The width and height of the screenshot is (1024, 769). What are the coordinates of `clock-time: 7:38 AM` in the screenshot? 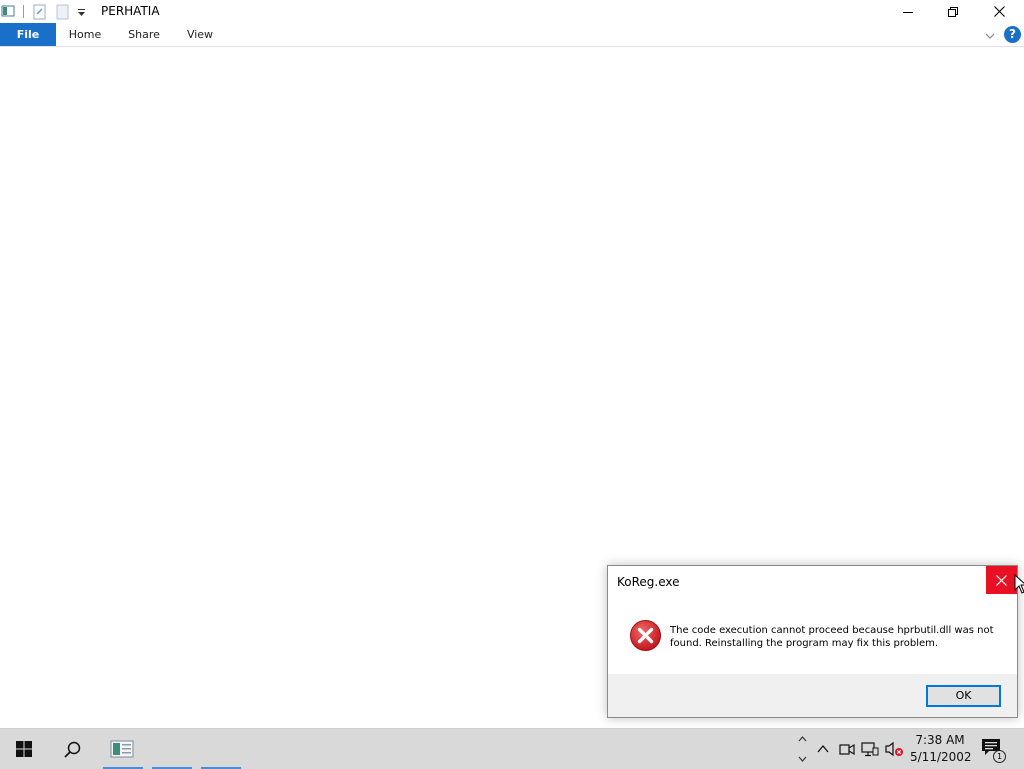 It's located at (940, 740).